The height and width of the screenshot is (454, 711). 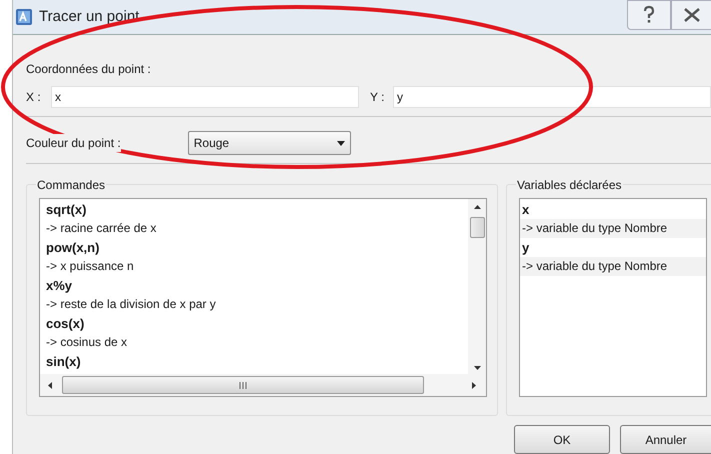 I want to click on function-name: cos(x), so click(x=256, y=323).